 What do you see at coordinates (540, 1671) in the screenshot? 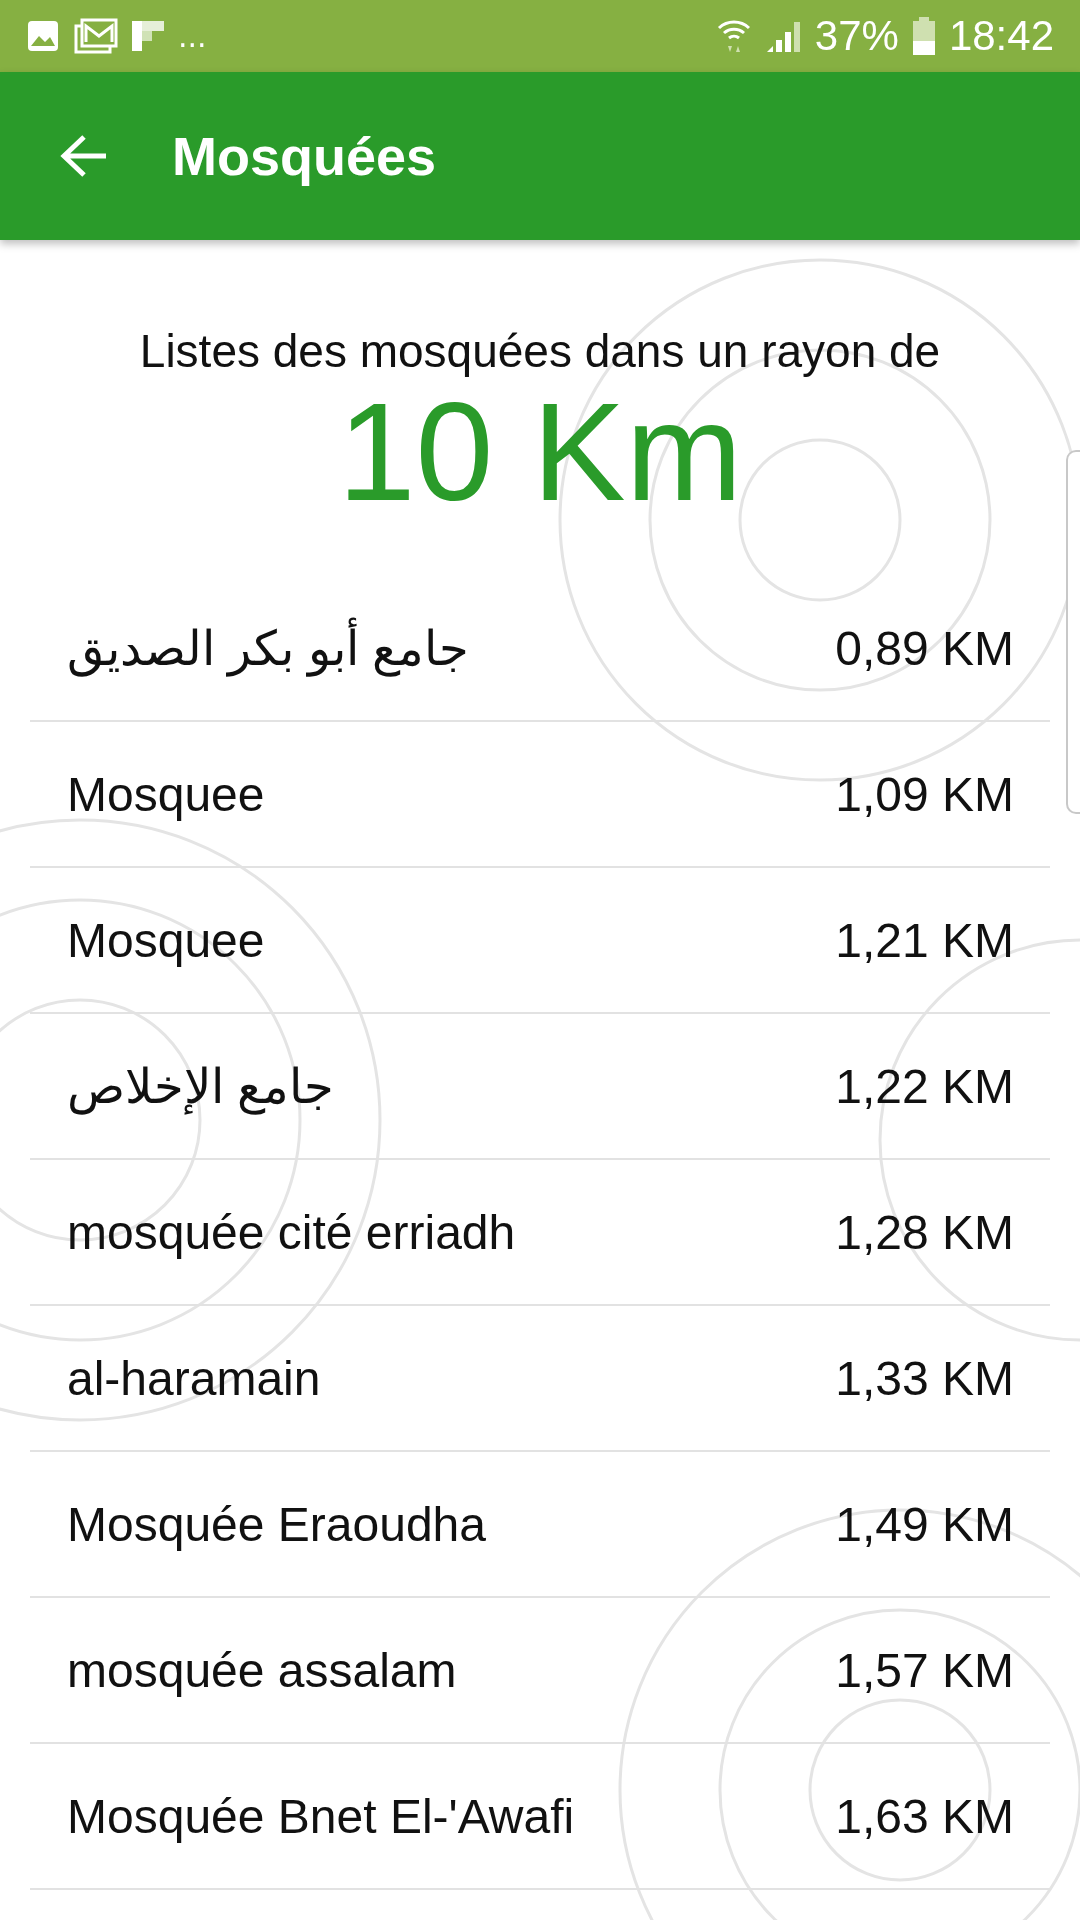
I see `mosque-row: mosquée assalam 1,57 KM` at bounding box center [540, 1671].